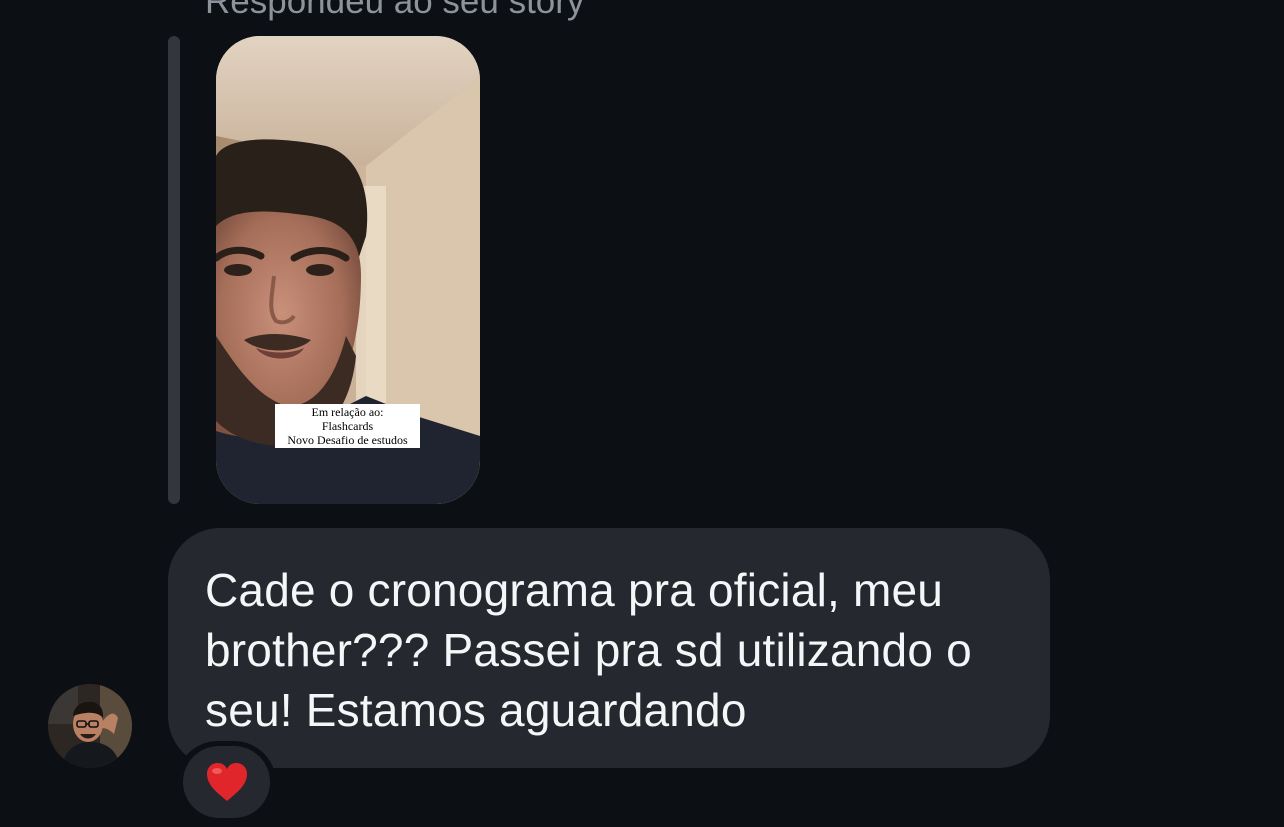 This screenshot has height=827, width=1284. Describe the element at coordinates (395, 10) in the screenshot. I see `story-reply-label: Respondeu ao seu story` at that location.